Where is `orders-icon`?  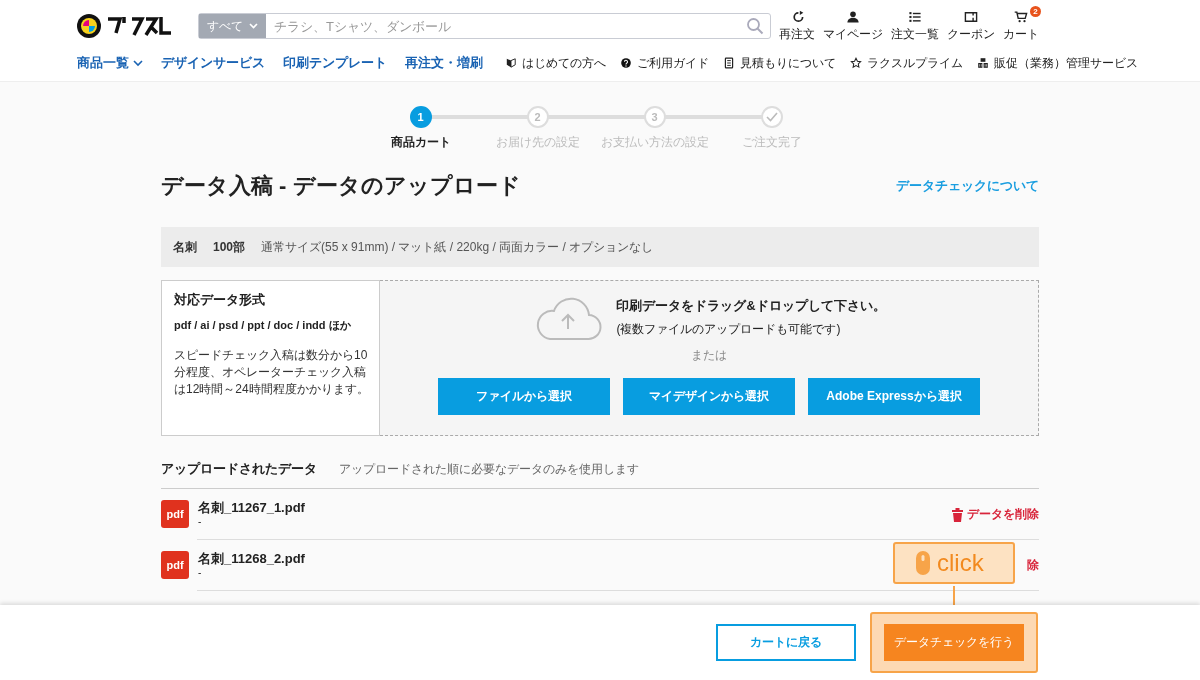
orders-icon is located at coordinates (915, 16).